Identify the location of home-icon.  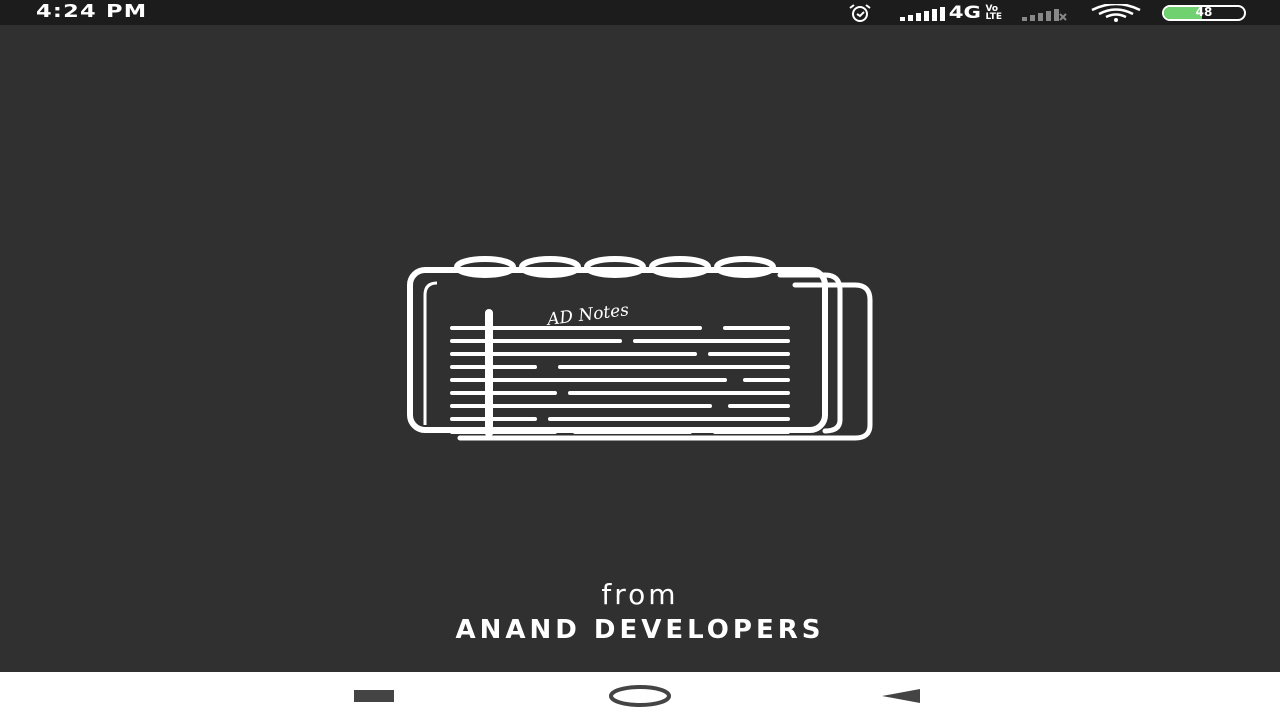
(640, 696).